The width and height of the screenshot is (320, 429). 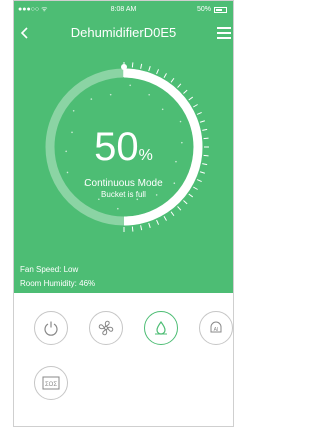 I want to click on ai-button: AI, so click(x=216, y=328).